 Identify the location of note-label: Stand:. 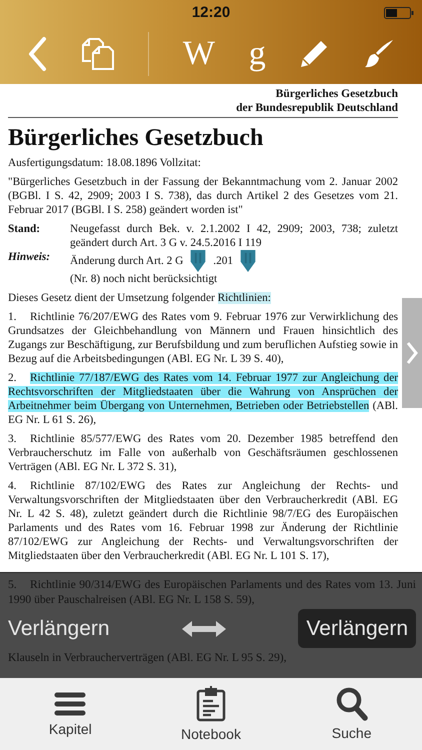
(25, 230).